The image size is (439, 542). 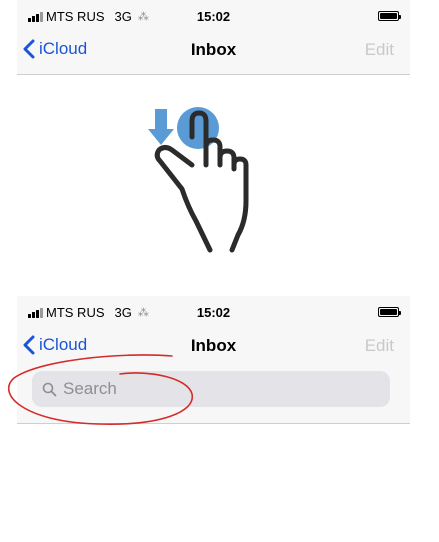 What do you see at coordinates (211, 389) in the screenshot?
I see `search-input: Search` at bounding box center [211, 389].